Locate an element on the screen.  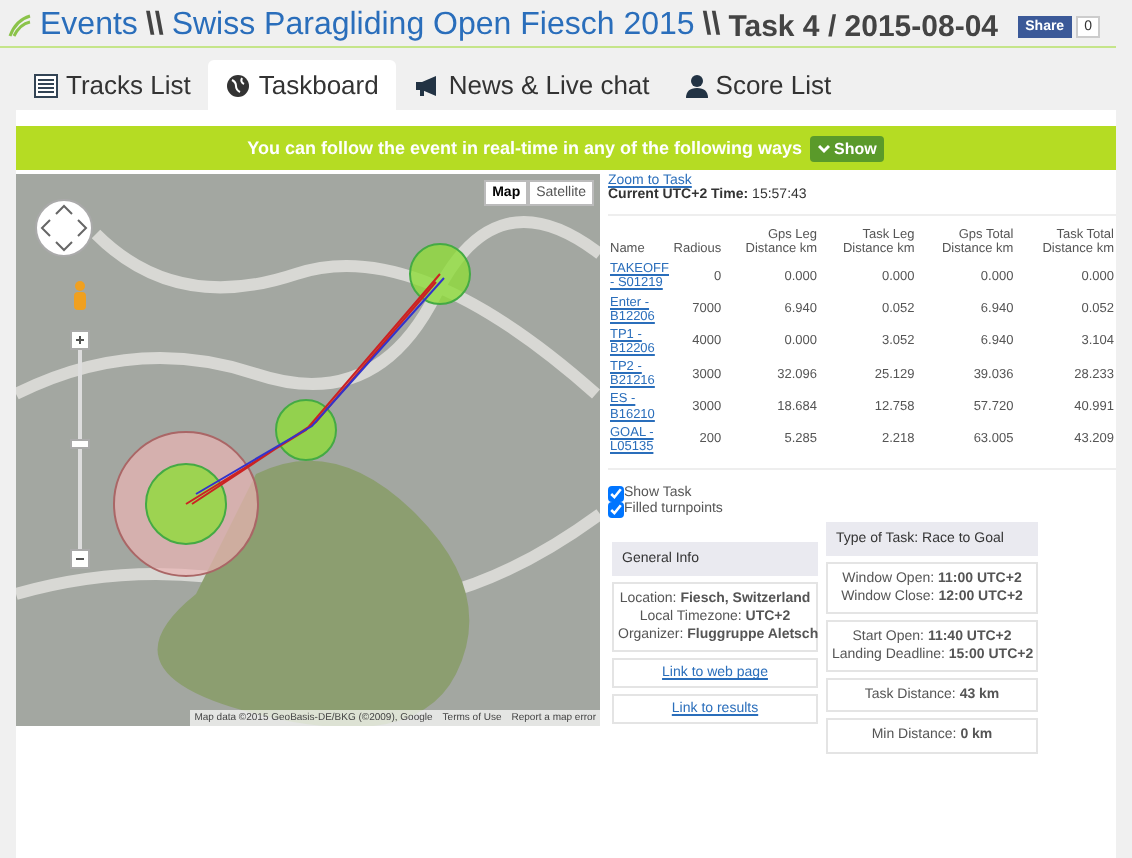
pan-control-icon is located at coordinates (64, 228).